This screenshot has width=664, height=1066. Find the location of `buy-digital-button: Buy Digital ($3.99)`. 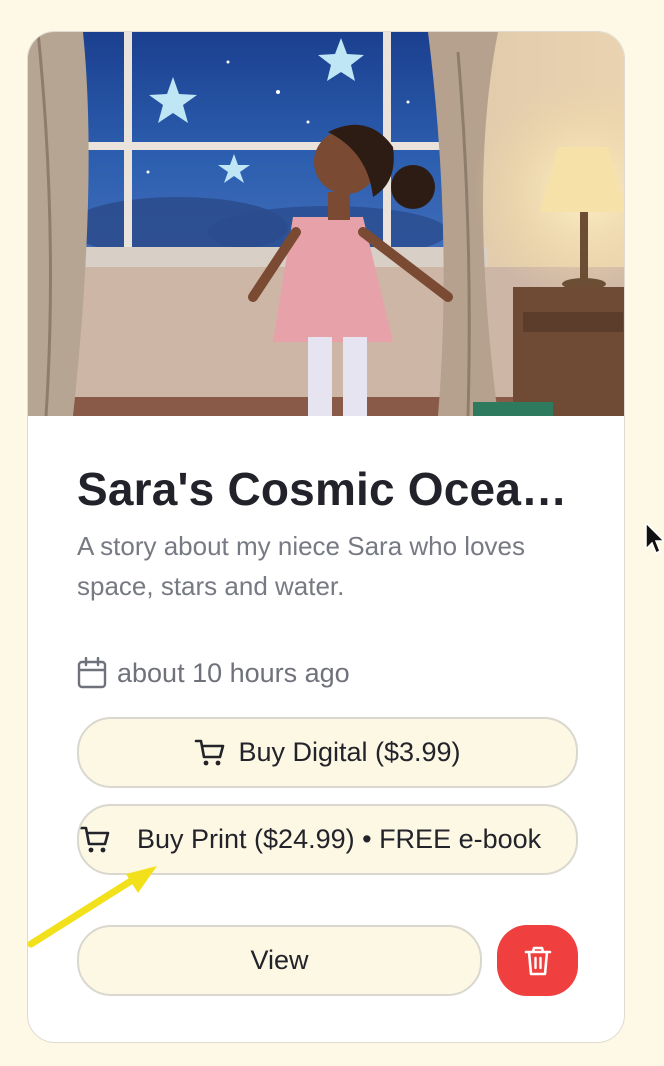

buy-digital-button: Buy Digital ($3.99) is located at coordinates (327, 752).